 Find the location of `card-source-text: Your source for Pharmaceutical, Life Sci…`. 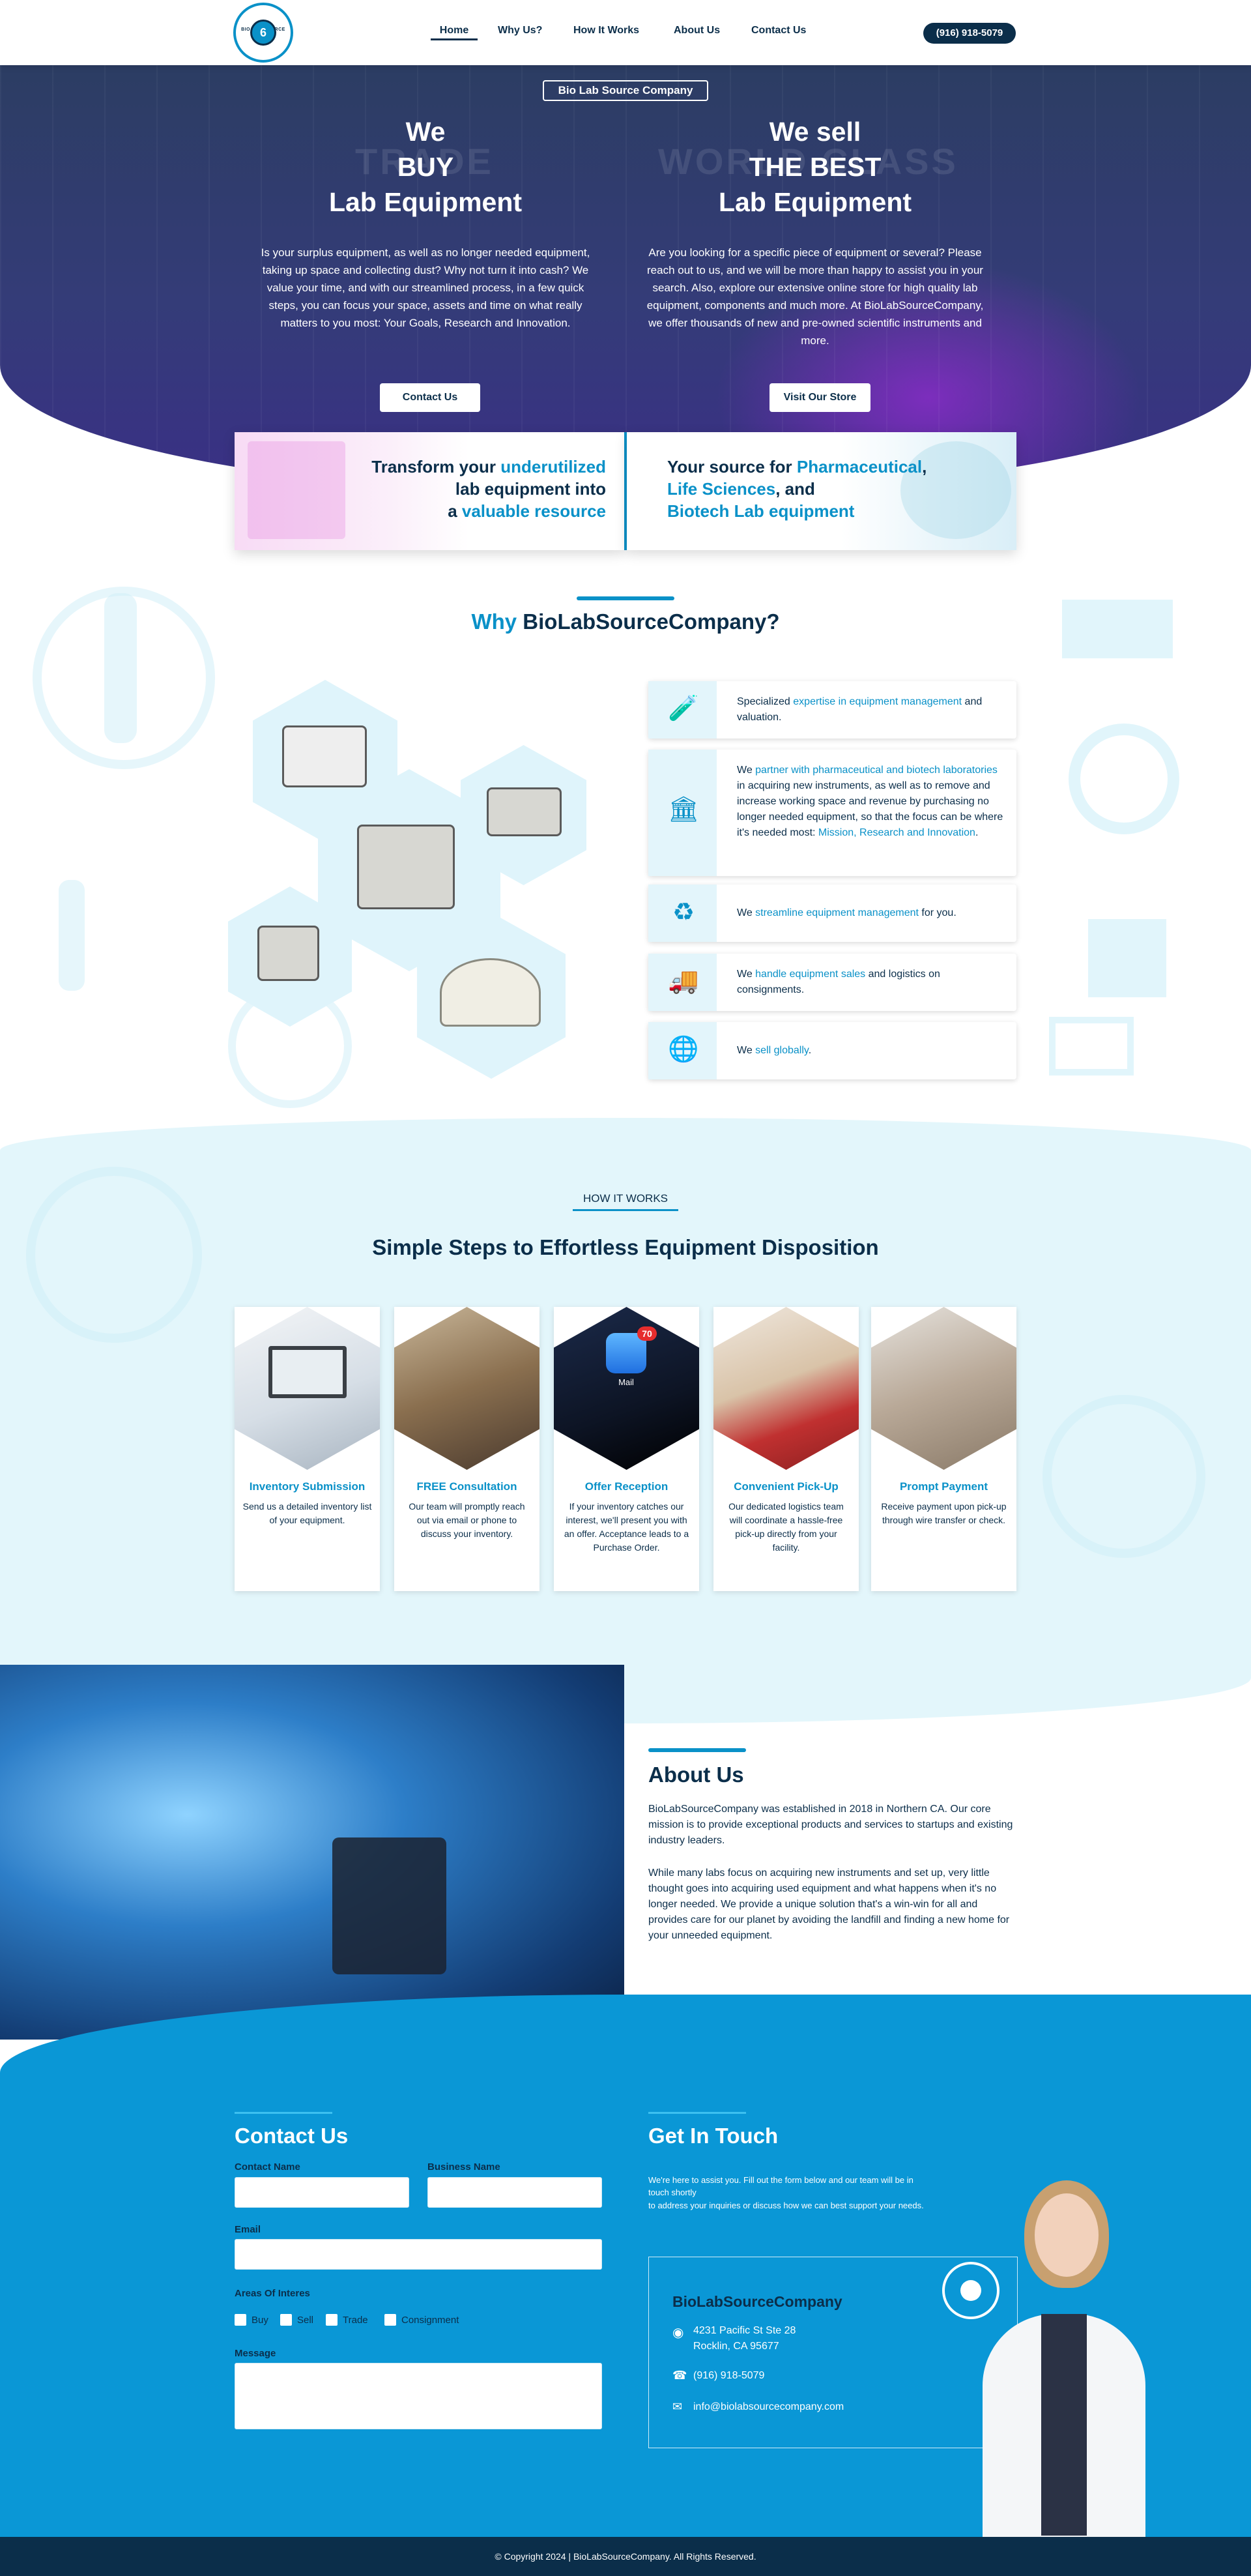

card-source-text: Your source for Pharmaceutical, Life Sci… is located at coordinates (797, 489).